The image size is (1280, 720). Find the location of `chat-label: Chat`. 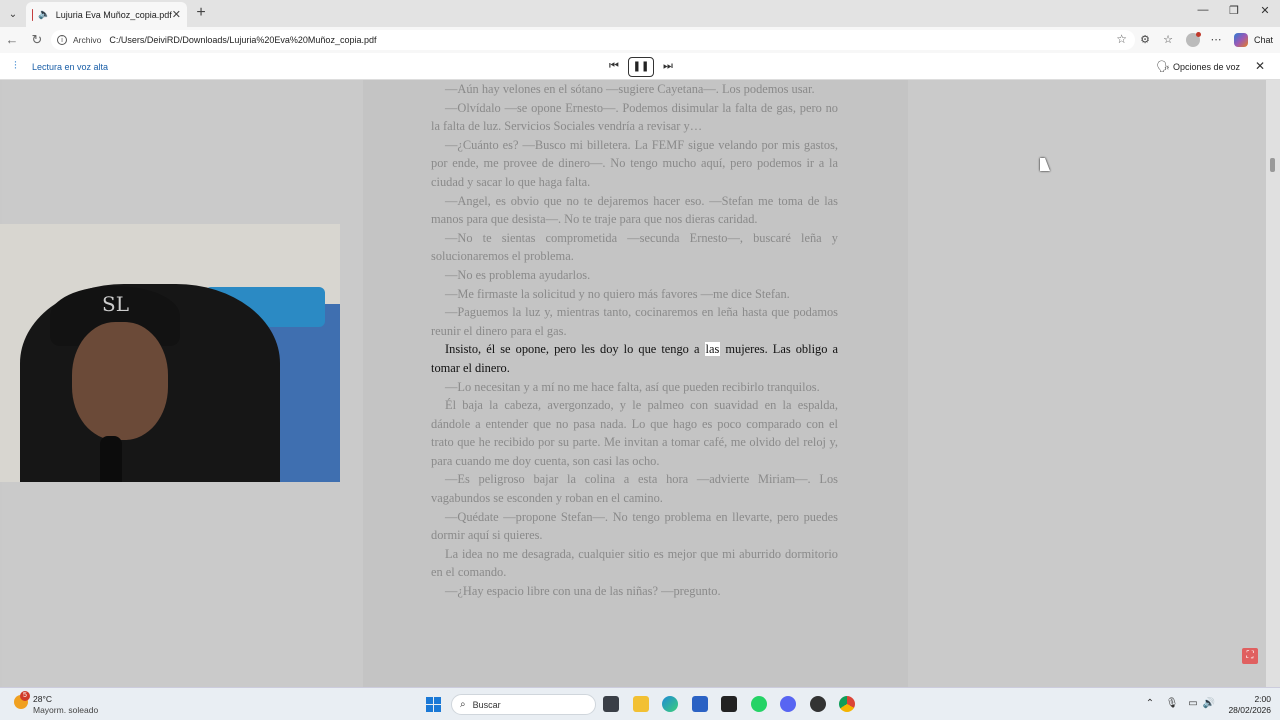

chat-label: Chat is located at coordinates (1263, 40).